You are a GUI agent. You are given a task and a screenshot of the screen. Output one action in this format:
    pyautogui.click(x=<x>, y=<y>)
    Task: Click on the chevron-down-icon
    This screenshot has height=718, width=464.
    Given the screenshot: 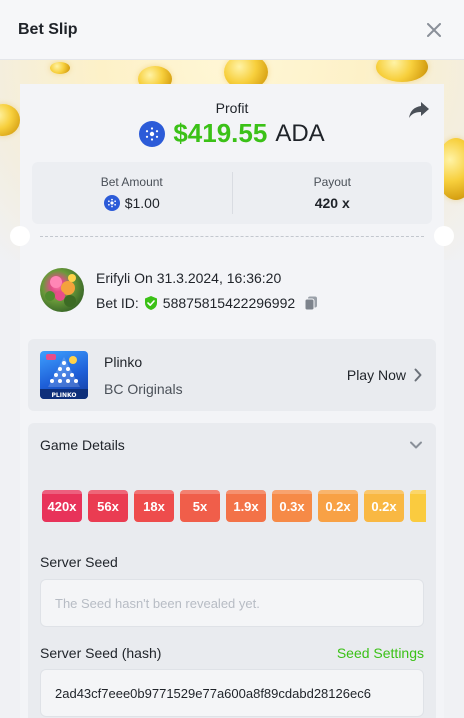 What is the action you would take?
    pyautogui.click(x=416, y=445)
    